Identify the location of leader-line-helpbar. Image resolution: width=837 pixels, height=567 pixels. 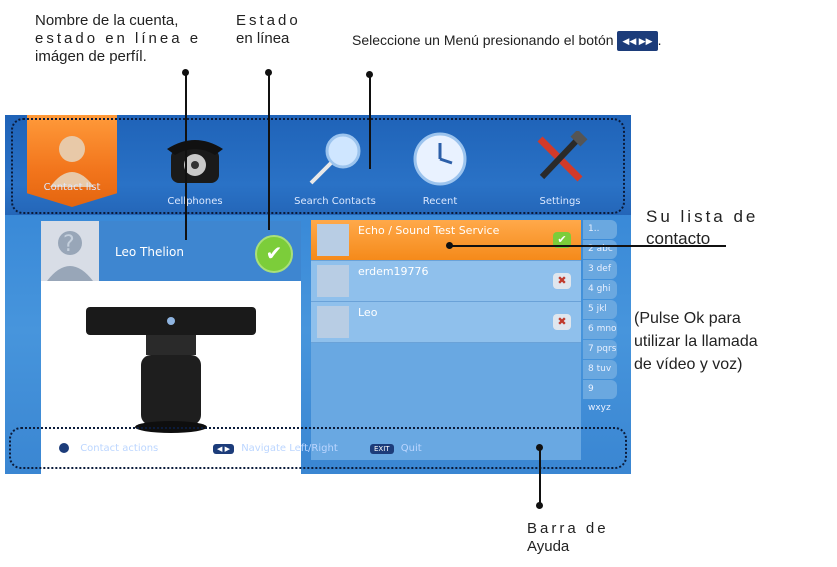
(540, 477).